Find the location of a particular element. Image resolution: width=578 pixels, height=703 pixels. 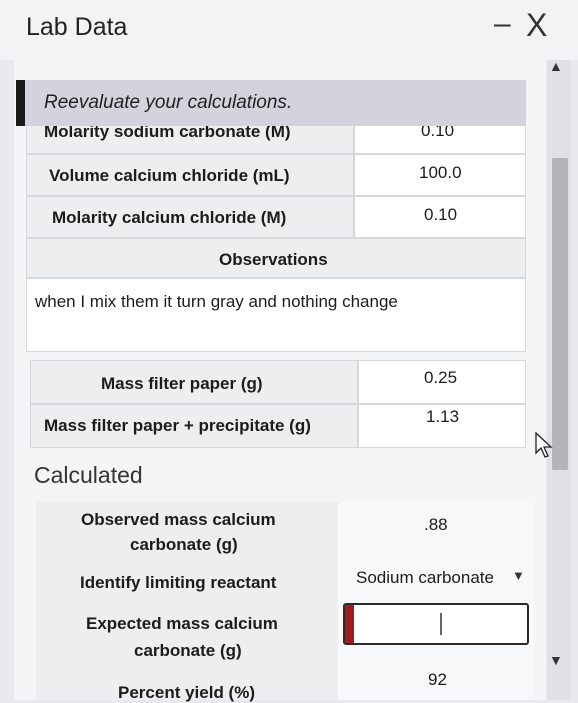

observations-header: Observations is located at coordinates (273, 259).